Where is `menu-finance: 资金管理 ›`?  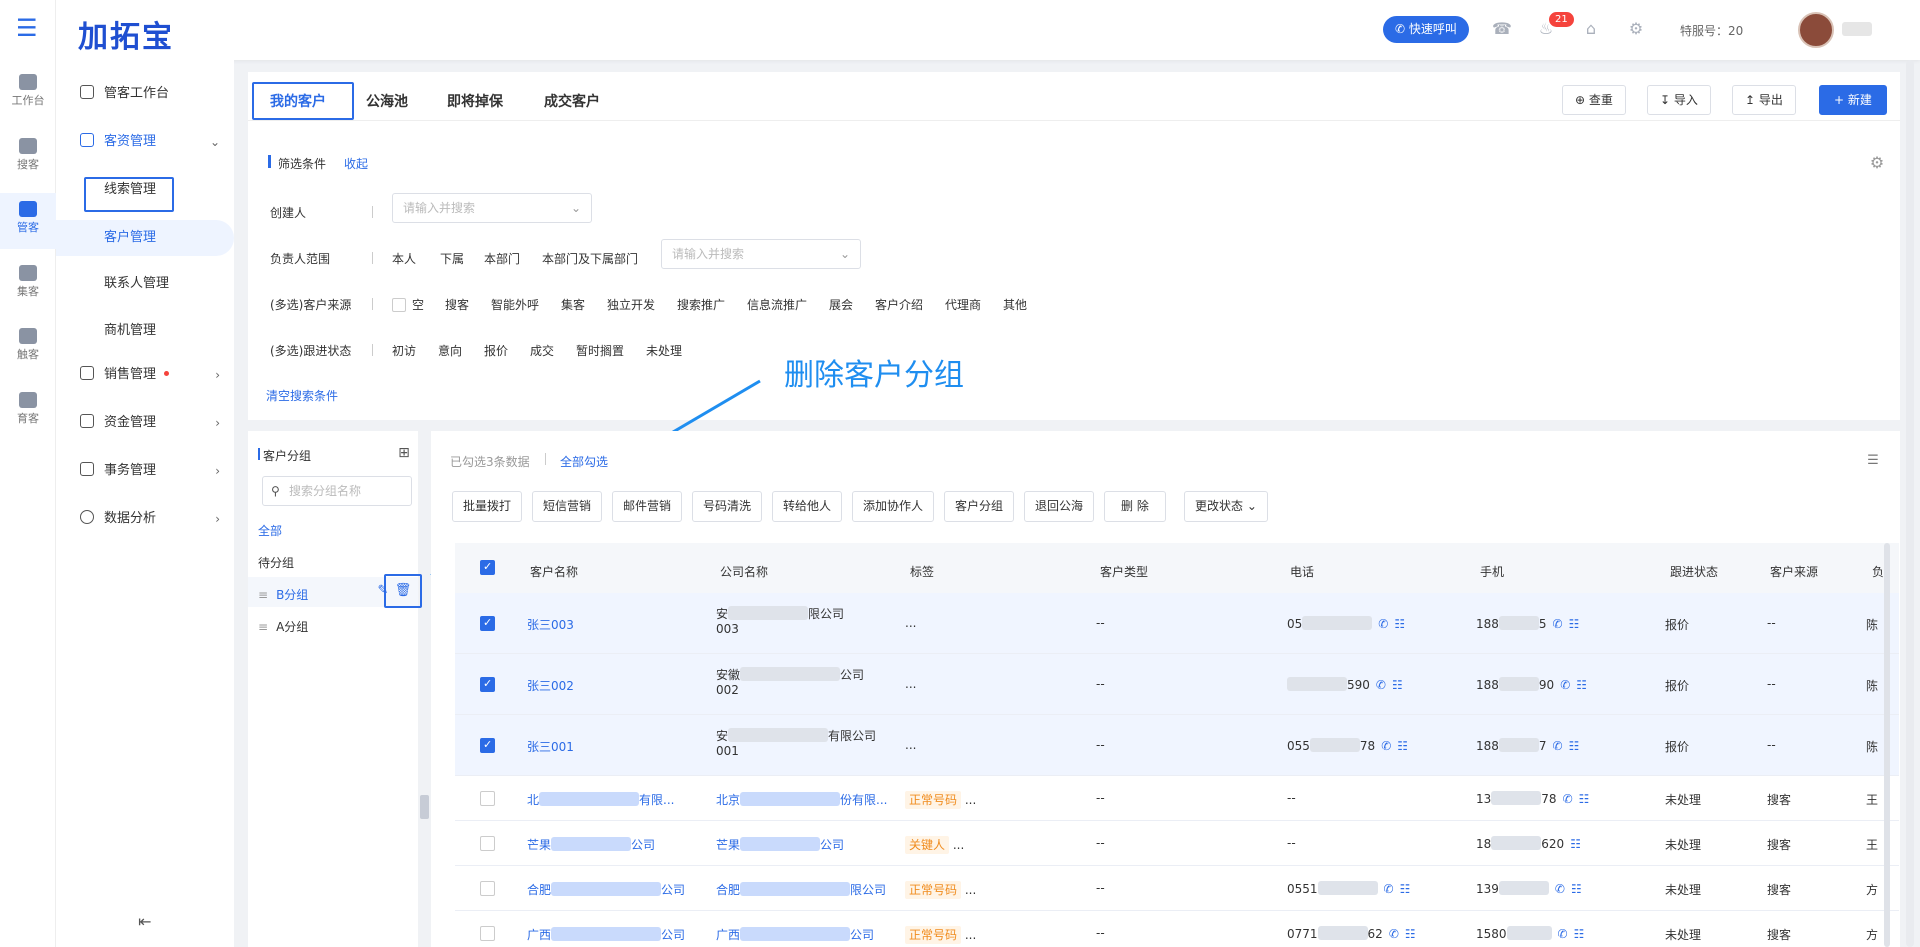 menu-finance: 资金管理 › is located at coordinates (145, 423).